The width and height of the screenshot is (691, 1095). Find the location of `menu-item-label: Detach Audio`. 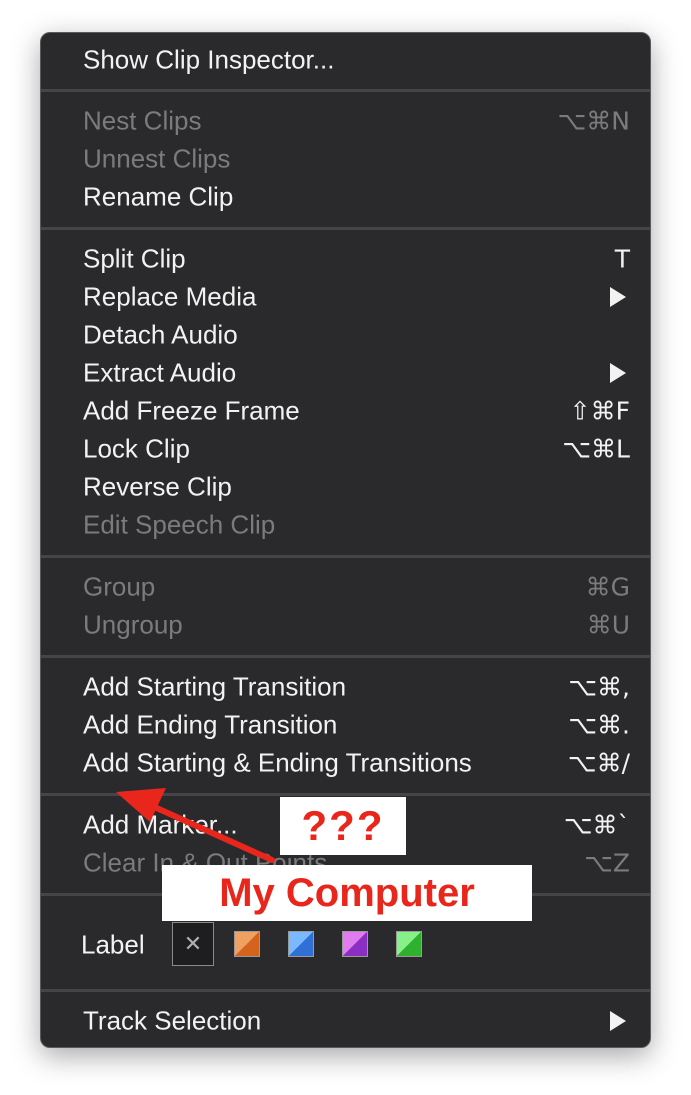

menu-item-label: Detach Audio is located at coordinates (160, 334).